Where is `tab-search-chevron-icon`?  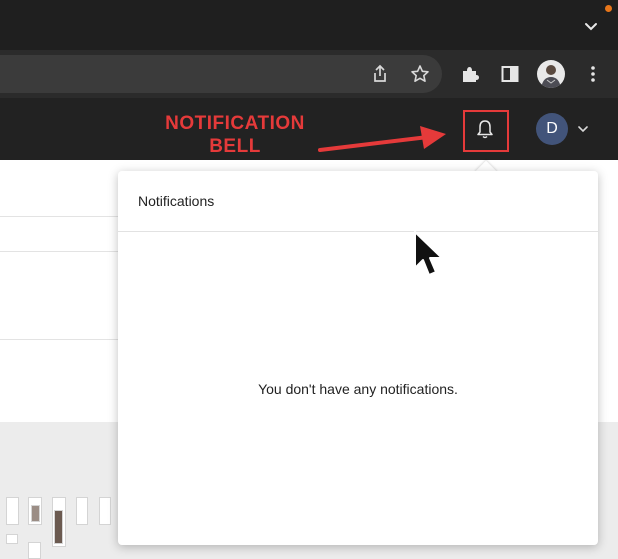
tab-search-chevron-icon is located at coordinates (591, 27).